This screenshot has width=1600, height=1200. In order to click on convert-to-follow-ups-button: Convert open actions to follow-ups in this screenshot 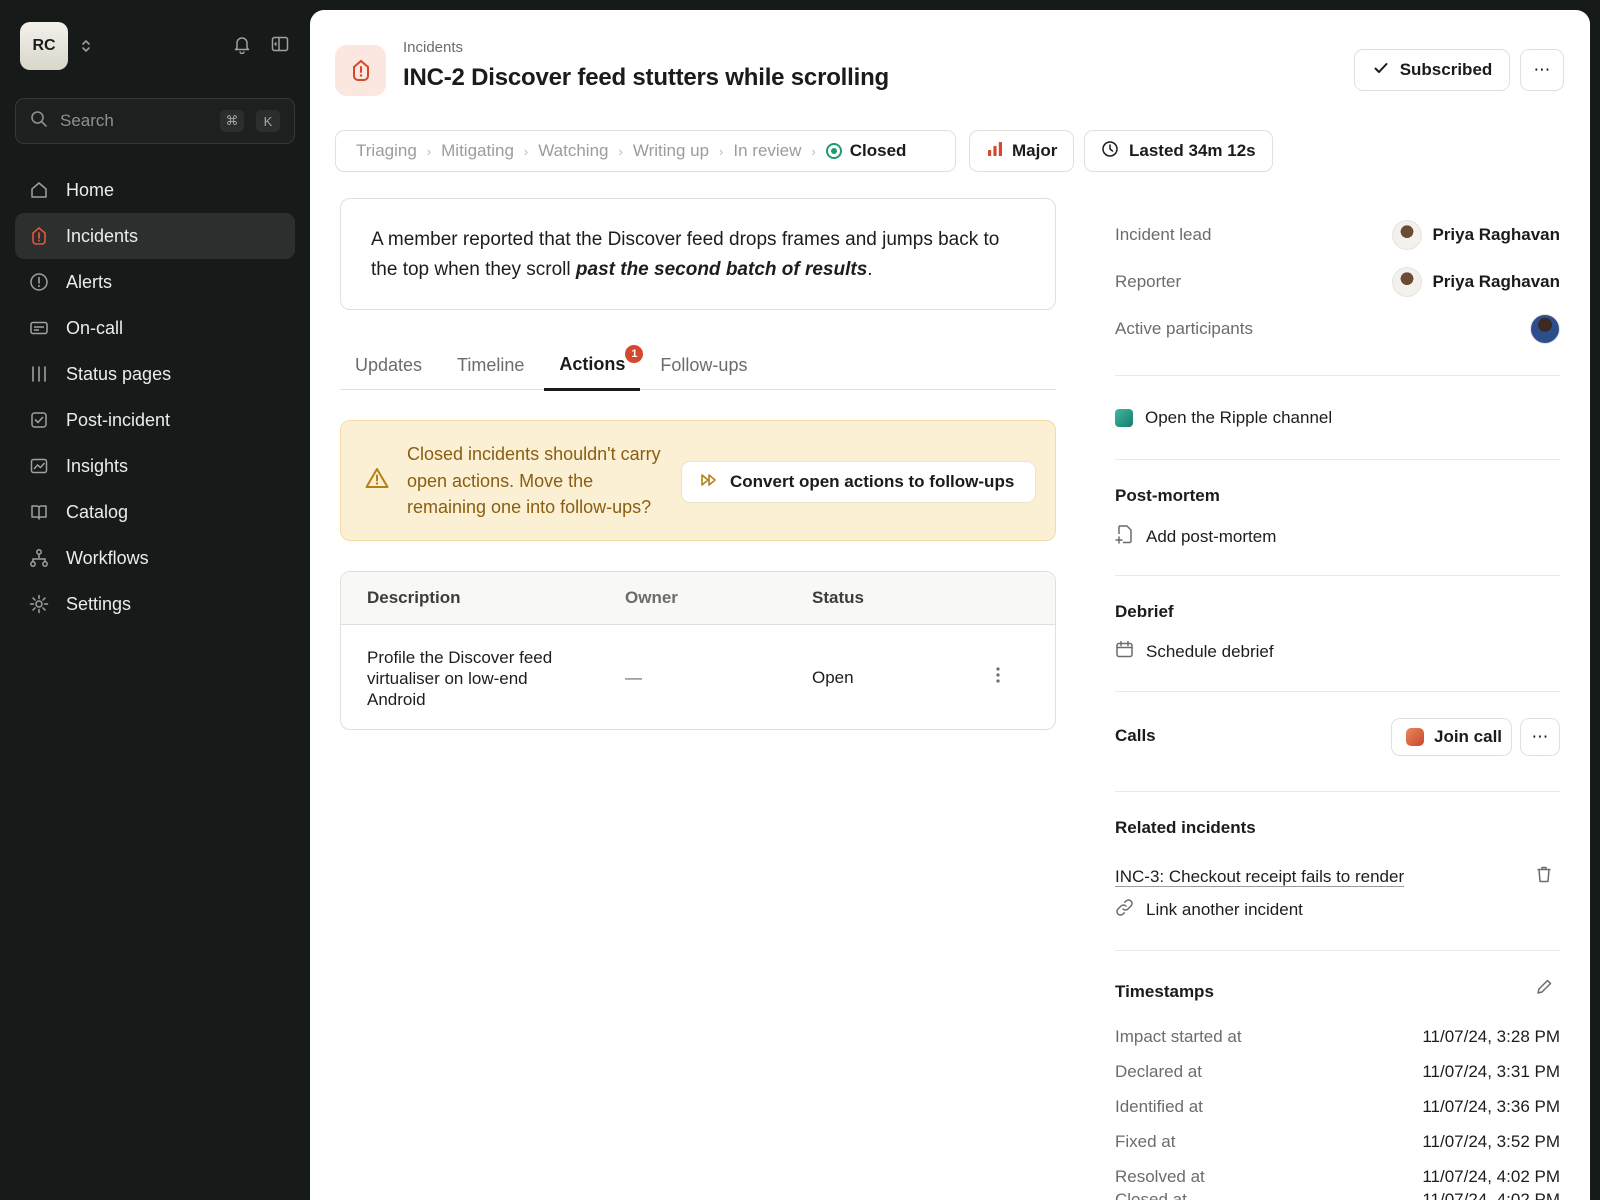, I will do `click(858, 482)`.